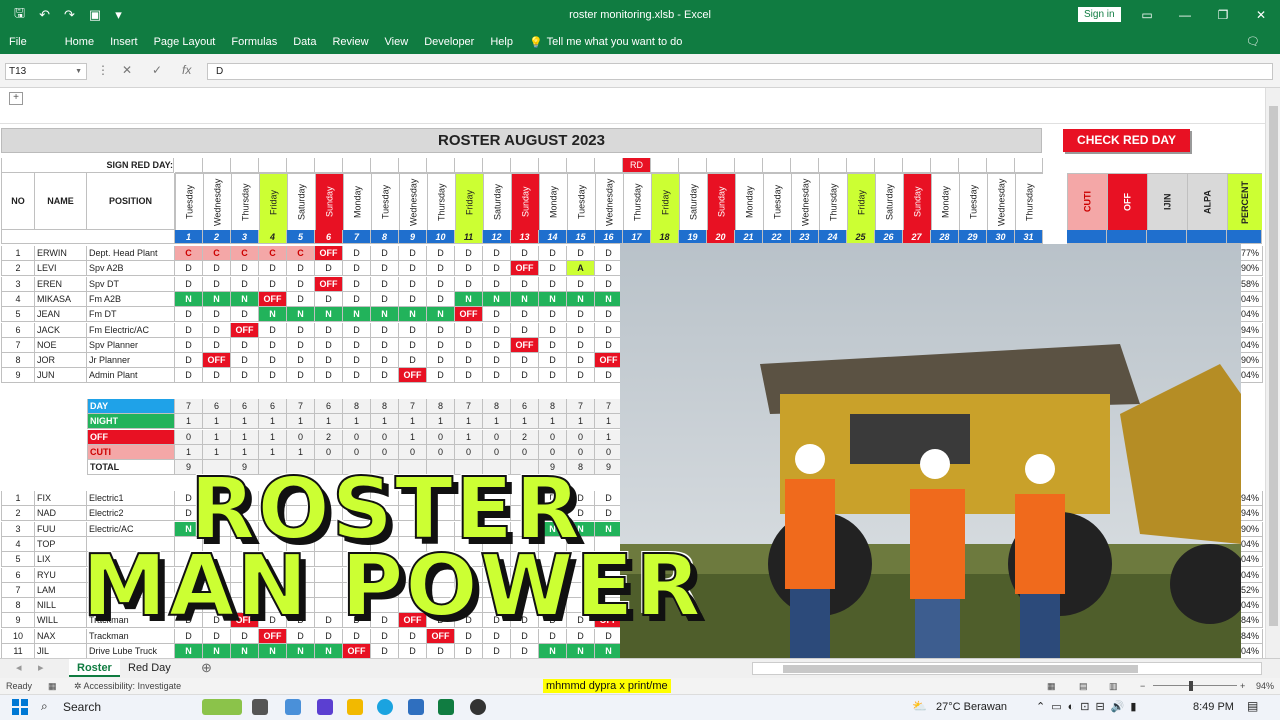 This screenshot has height=720, width=1280. I want to click on day-header: Thursday, so click(1029, 201).